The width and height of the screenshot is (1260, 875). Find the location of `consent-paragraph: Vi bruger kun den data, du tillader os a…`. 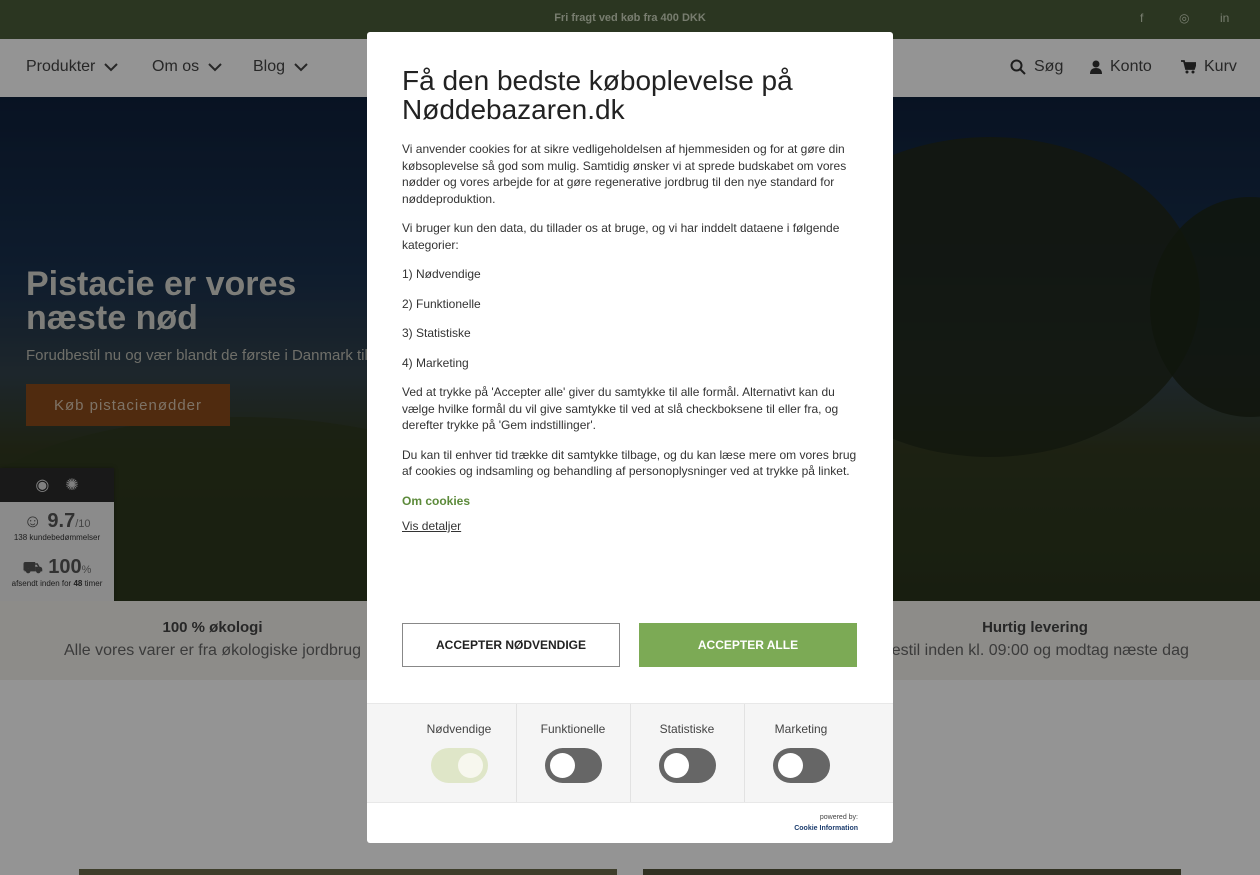

consent-paragraph: Vi bruger kun den data, du tillader os a… is located at coordinates (621, 236).